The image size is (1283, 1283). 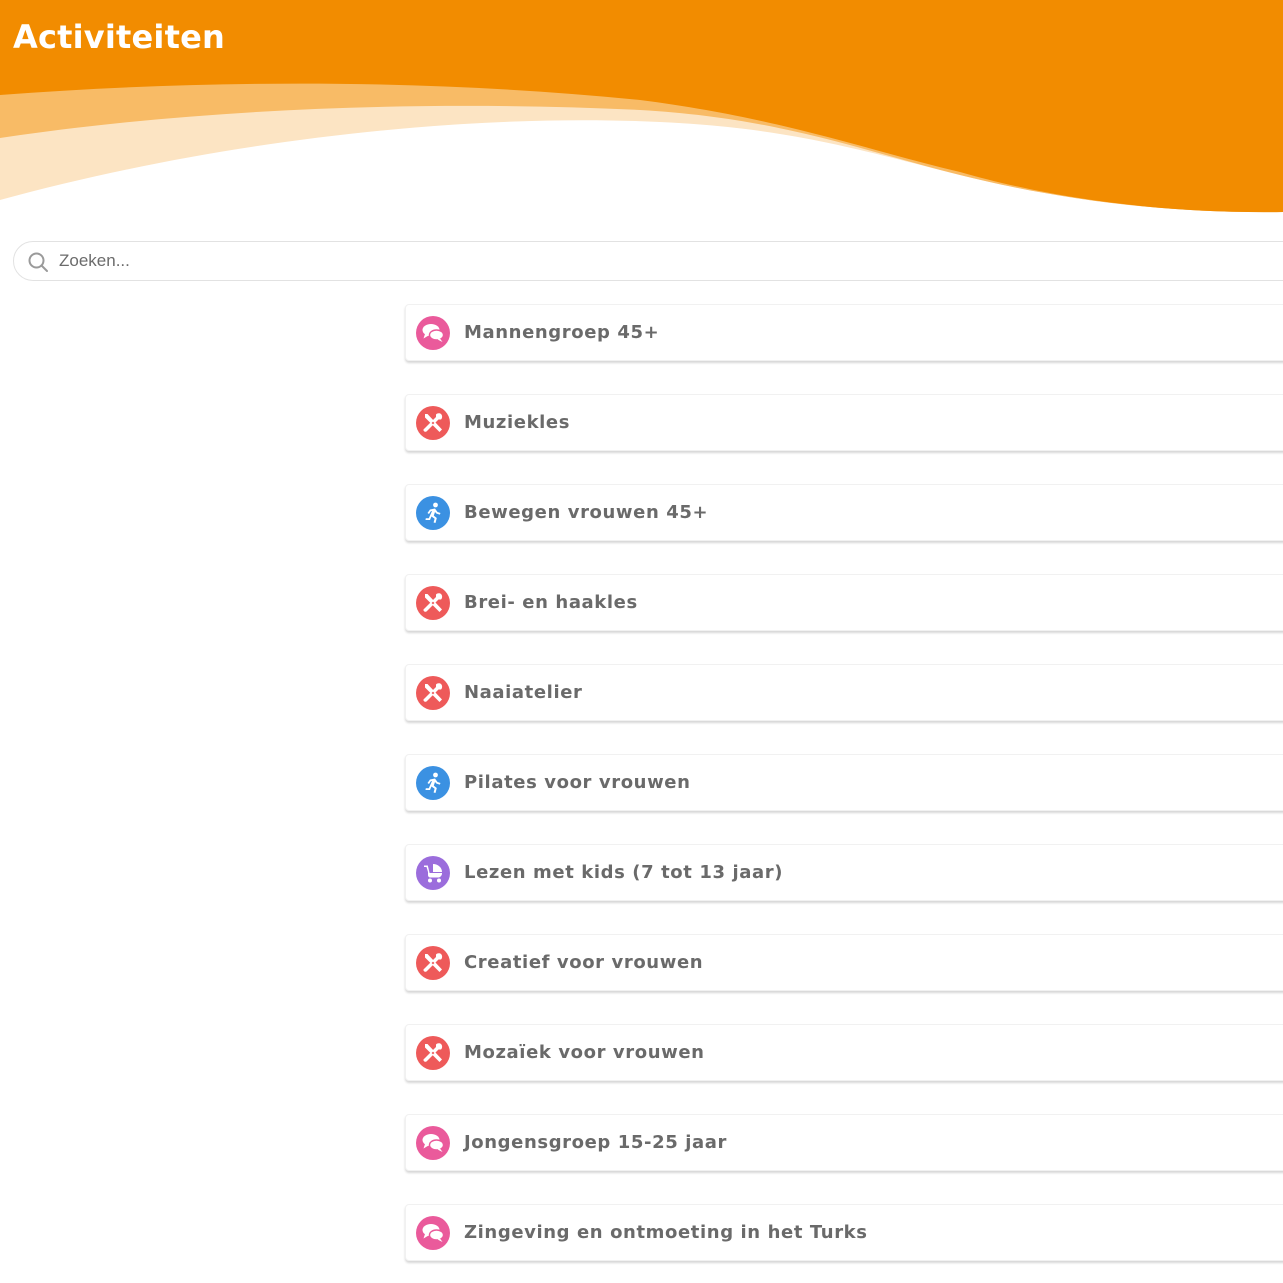 What do you see at coordinates (624, 872) in the screenshot?
I see `activity-label: Lezen met kids (7 tot 13 jaar)` at bounding box center [624, 872].